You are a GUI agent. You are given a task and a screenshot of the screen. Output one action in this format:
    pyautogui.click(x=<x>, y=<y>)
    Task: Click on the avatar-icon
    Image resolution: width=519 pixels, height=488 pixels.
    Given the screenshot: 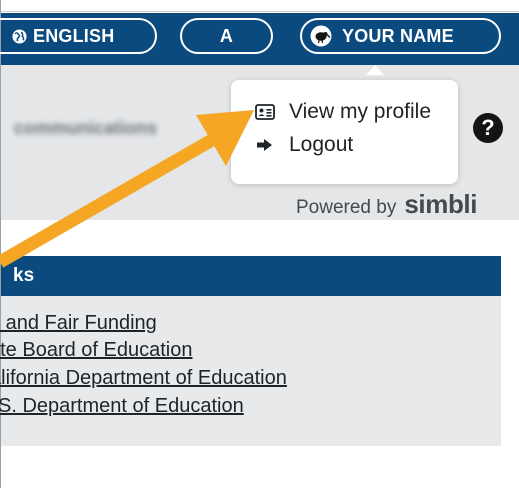 What is the action you would take?
    pyautogui.click(x=321, y=36)
    